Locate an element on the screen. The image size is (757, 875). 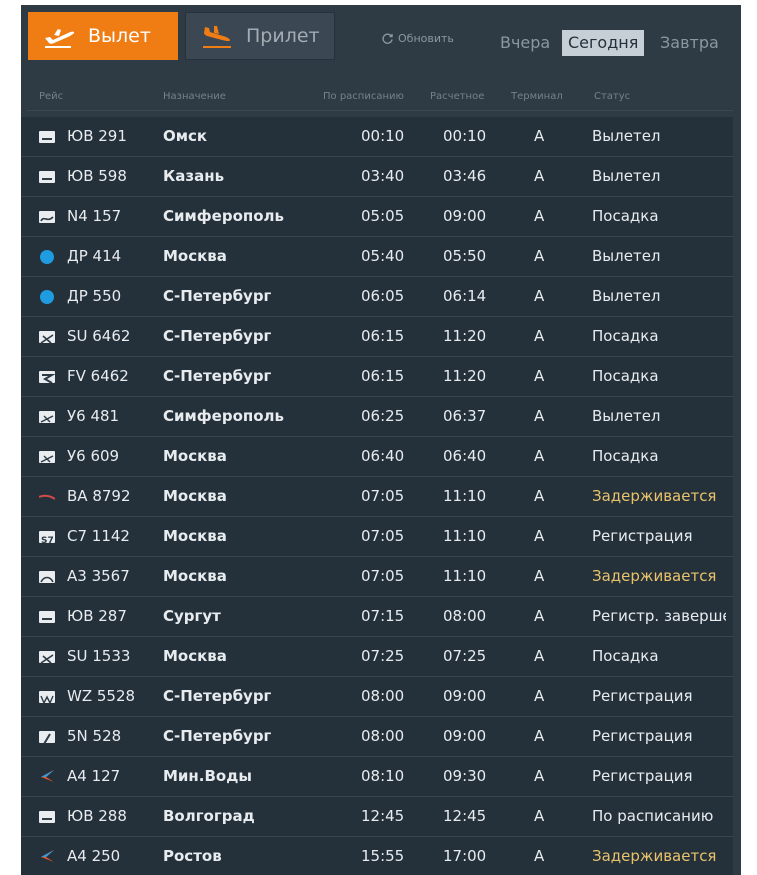
flight-status: Регистрация is located at coordinates (642, 536).